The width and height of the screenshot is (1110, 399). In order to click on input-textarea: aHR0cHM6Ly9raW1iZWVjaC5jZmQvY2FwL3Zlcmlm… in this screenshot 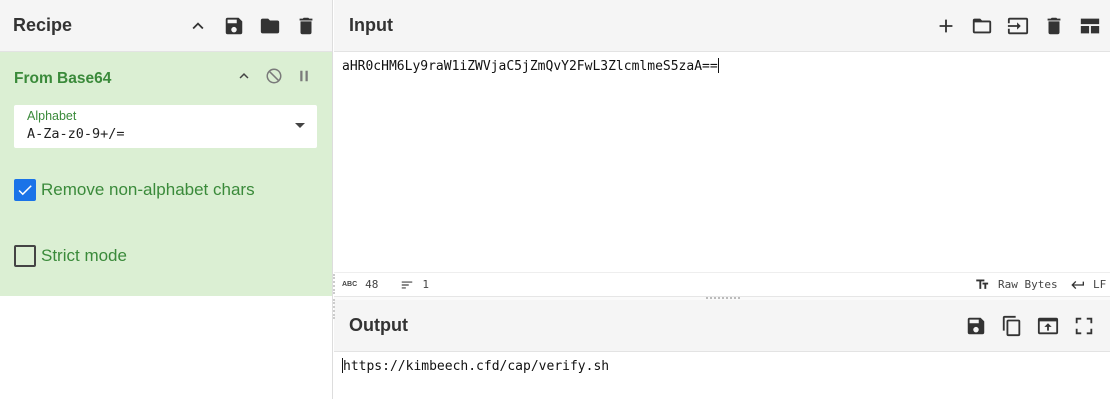, I will do `click(530, 66)`.